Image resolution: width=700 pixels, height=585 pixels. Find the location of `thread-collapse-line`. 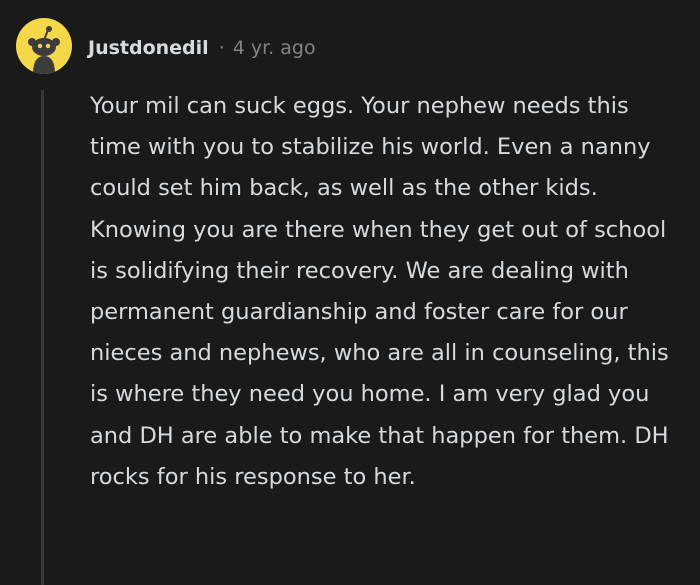

thread-collapse-line is located at coordinates (42, 337).